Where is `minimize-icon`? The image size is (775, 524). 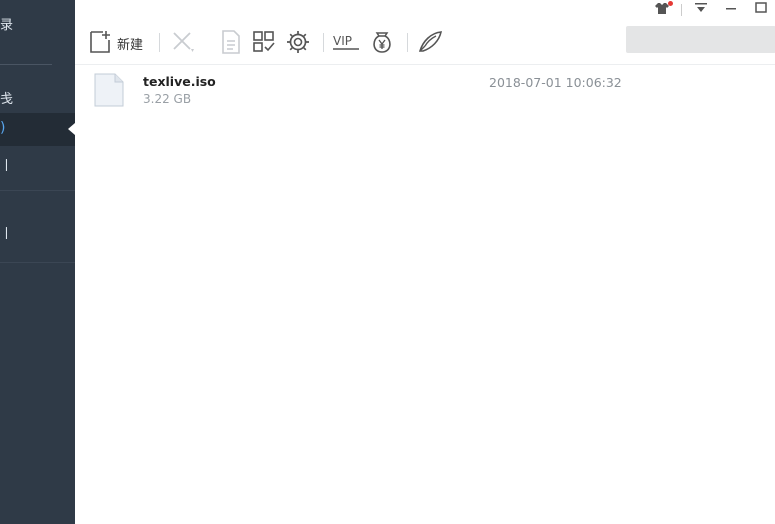
minimize-icon is located at coordinates (731, 9).